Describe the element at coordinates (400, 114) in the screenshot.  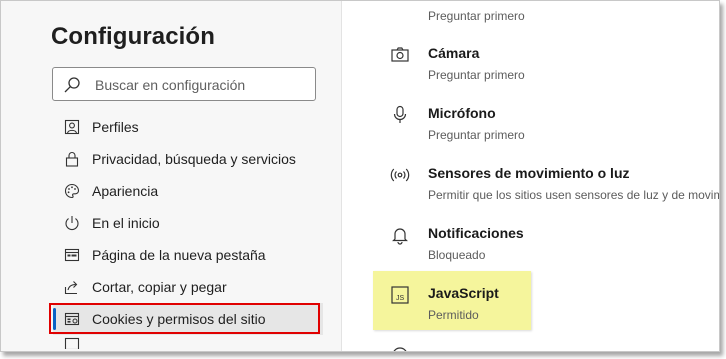
I see `microphone-icon` at that location.